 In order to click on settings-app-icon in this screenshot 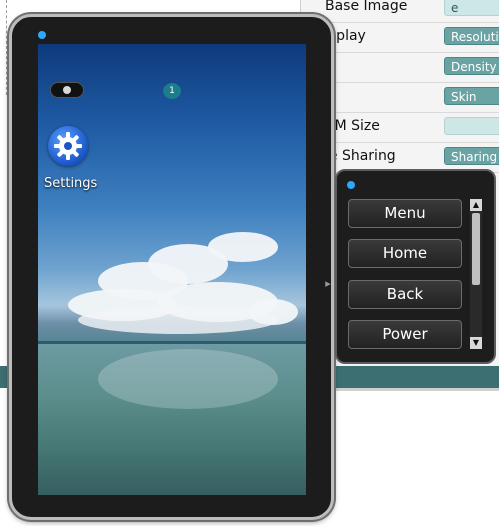, I will do `click(68, 146)`.